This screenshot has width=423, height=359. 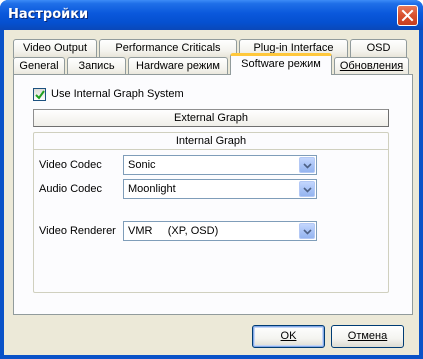 What do you see at coordinates (211, 118) in the screenshot?
I see `external-graph-button: External Graph` at bounding box center [211, 118].